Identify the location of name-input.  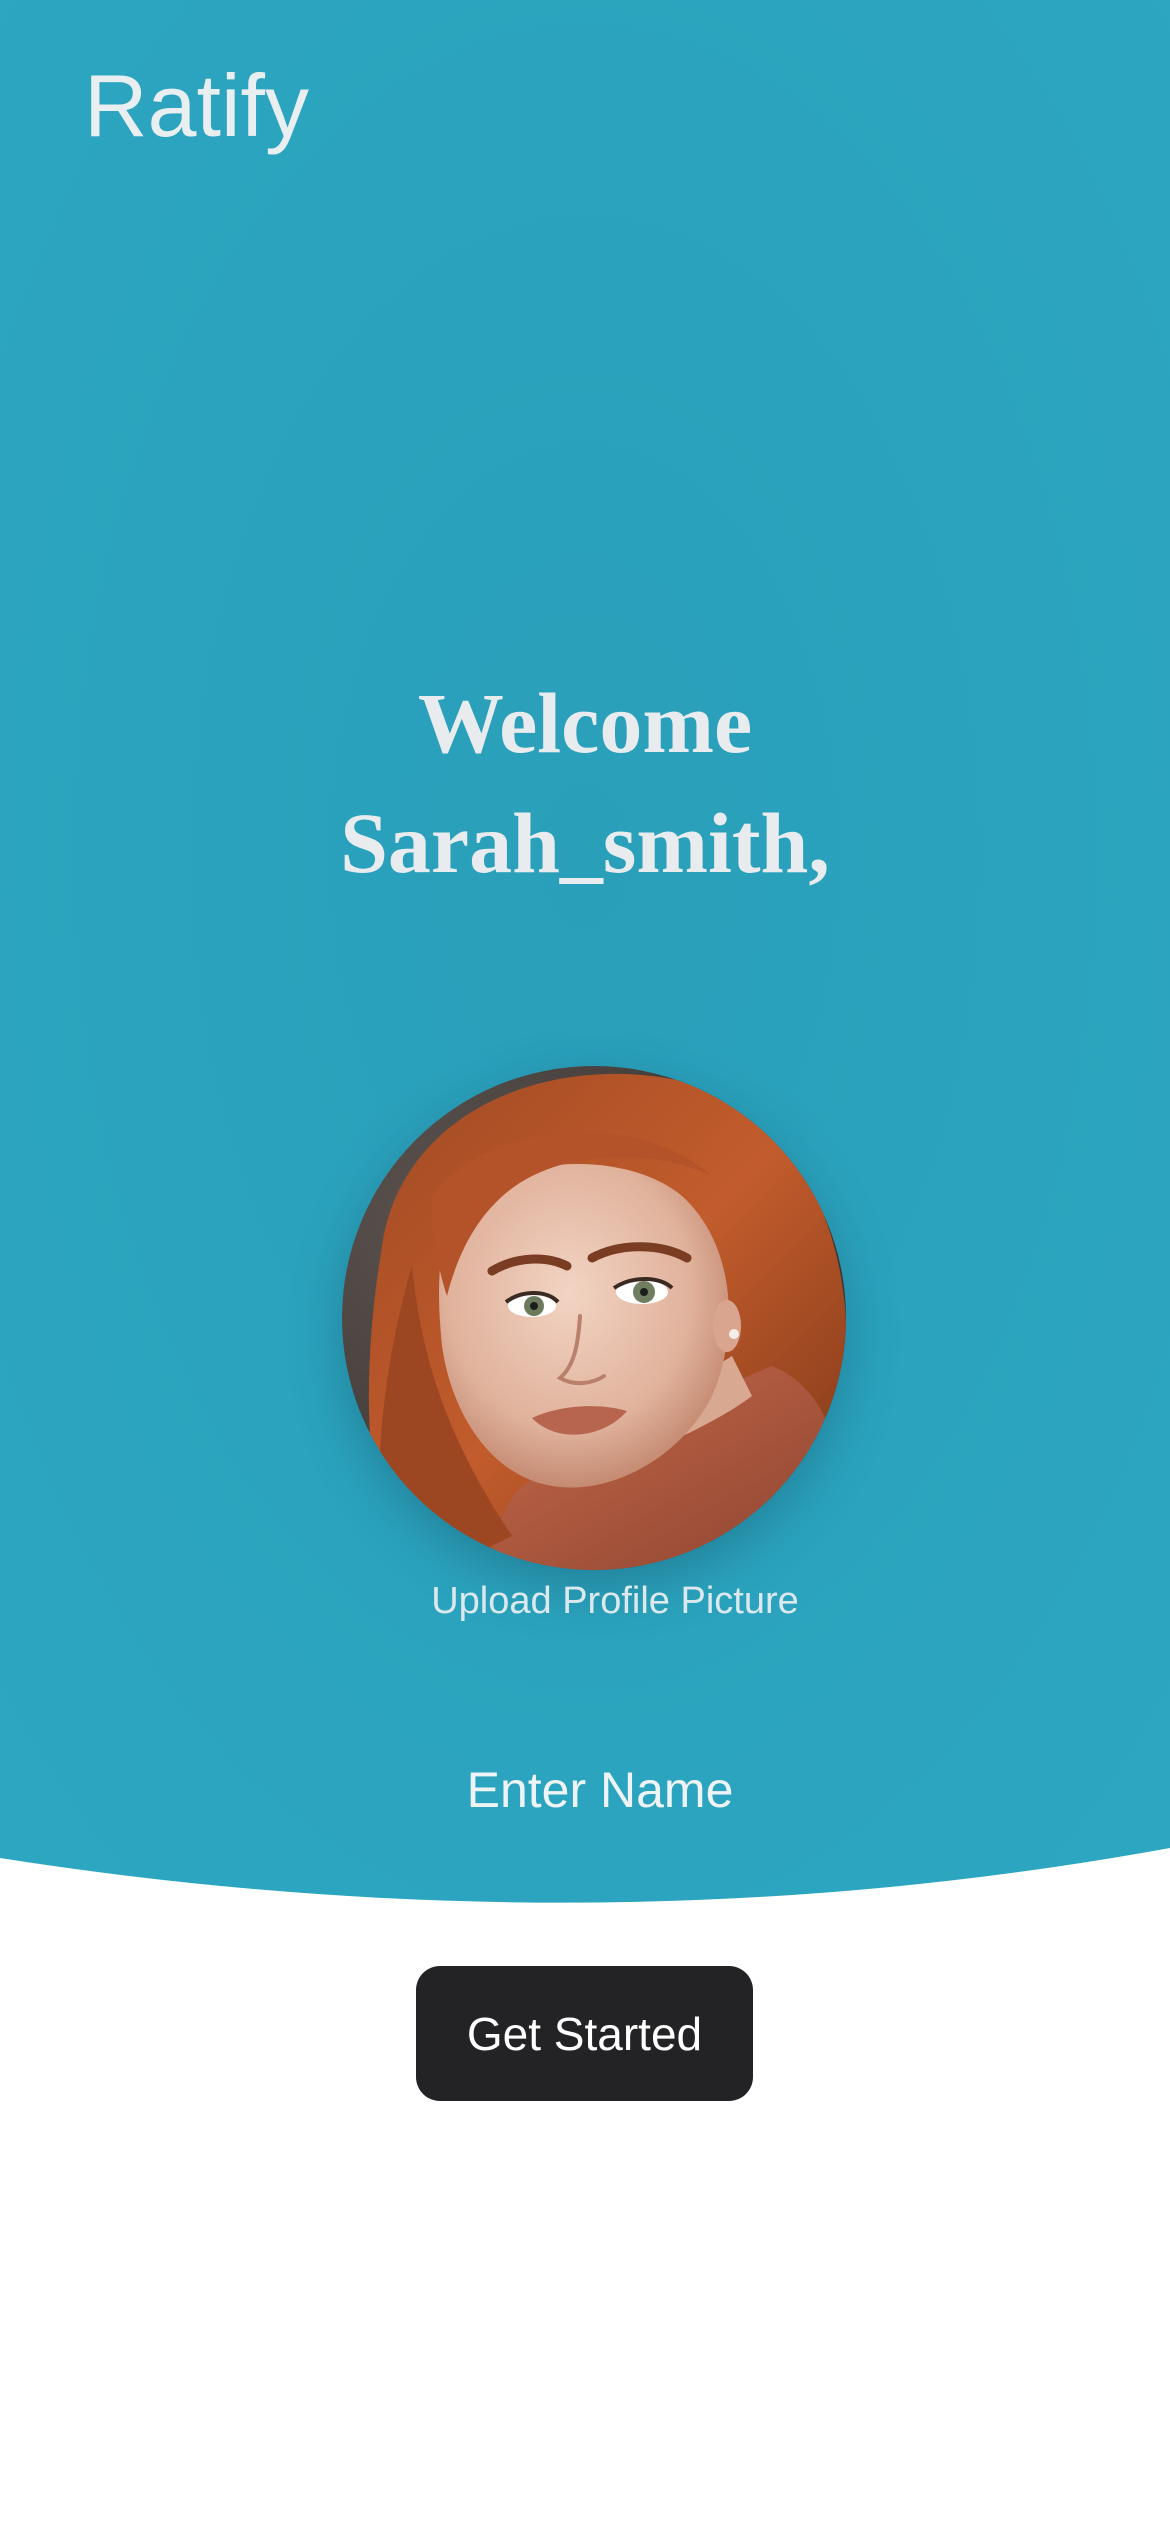
(600, 1790).